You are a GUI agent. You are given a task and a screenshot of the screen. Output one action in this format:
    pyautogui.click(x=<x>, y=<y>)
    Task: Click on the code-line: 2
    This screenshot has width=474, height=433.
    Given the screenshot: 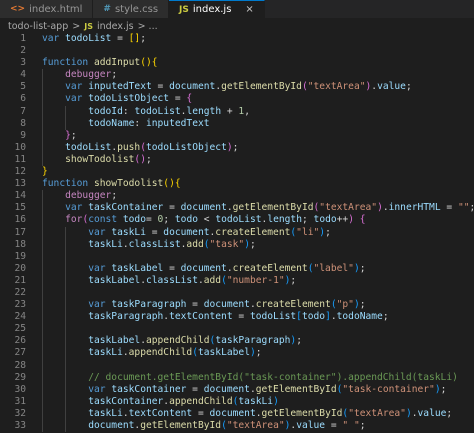 What is the action you would take?
    pyautogui.click(x=237, y=51)
    